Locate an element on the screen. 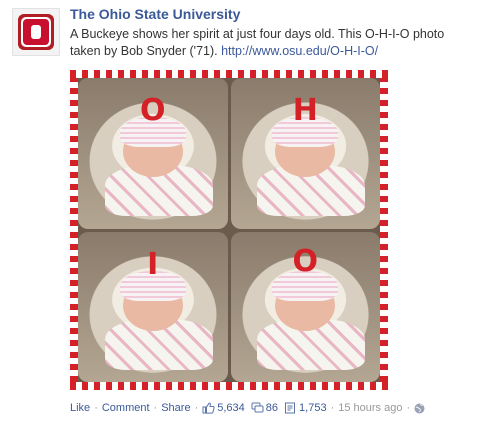 The width and height of the screenshot is (479, 424). ohio-state-block-o-logo is located at coordinates (36, 32).